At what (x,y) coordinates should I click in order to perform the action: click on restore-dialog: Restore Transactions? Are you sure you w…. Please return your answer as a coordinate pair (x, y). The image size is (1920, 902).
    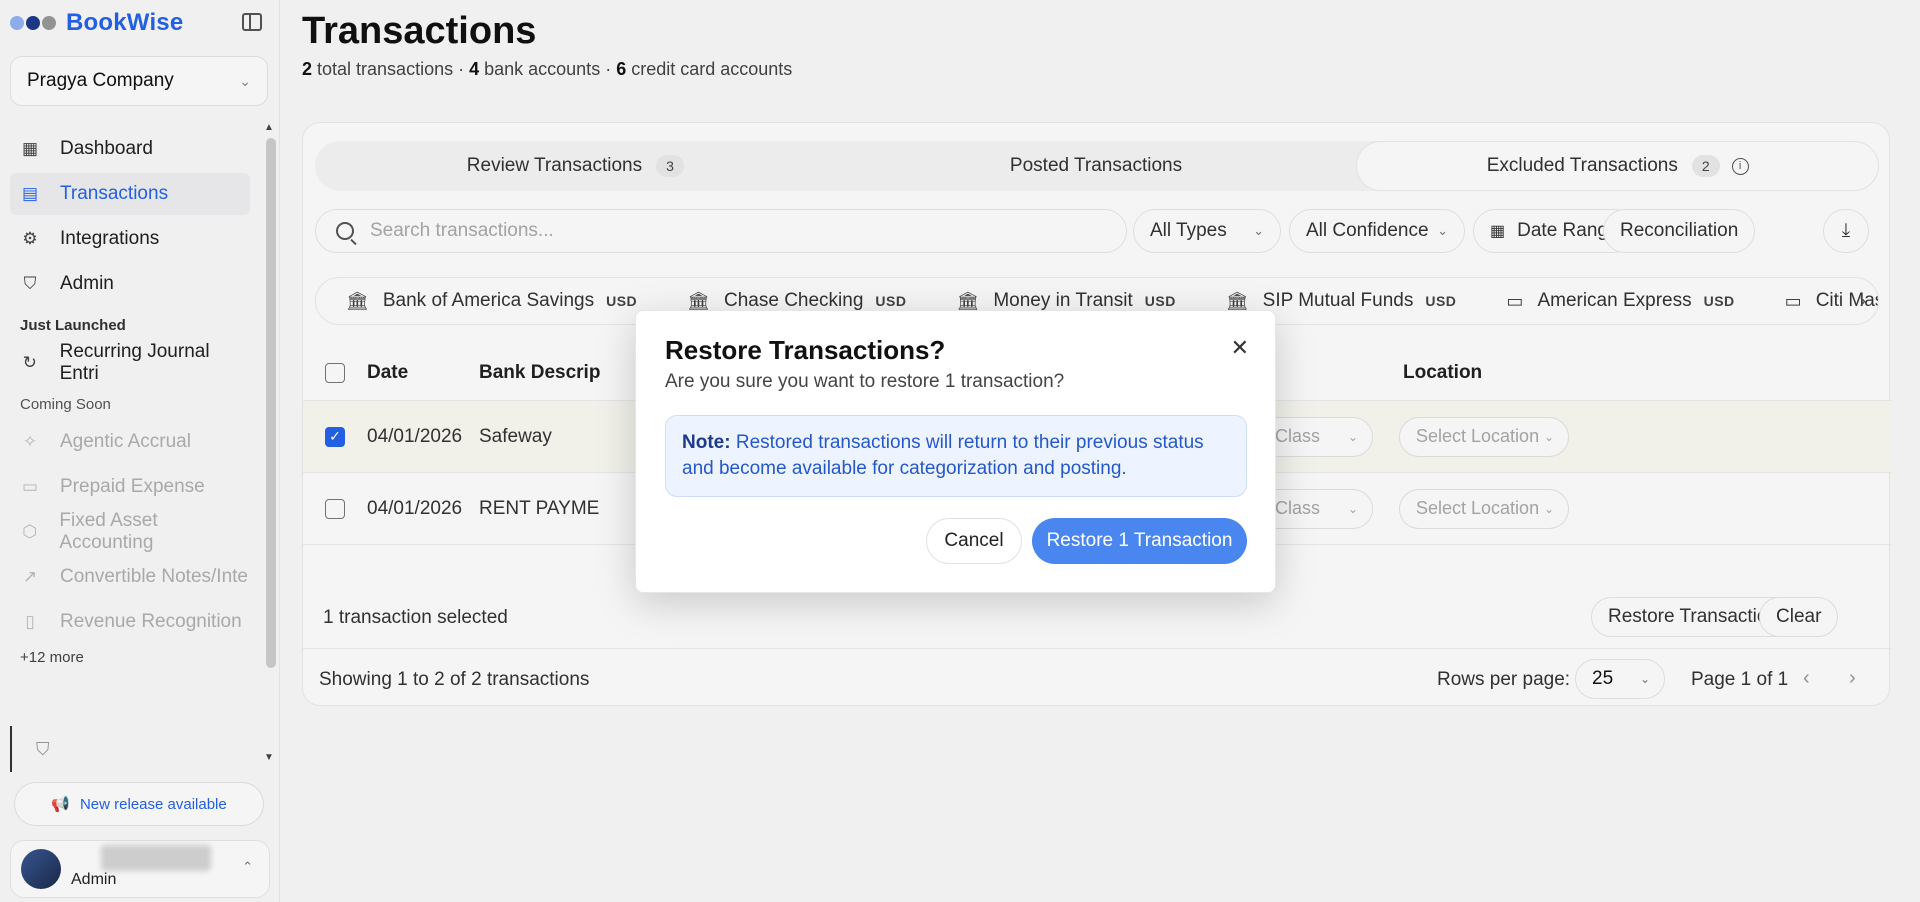
    Looking at the image, I should click on (955, 451).